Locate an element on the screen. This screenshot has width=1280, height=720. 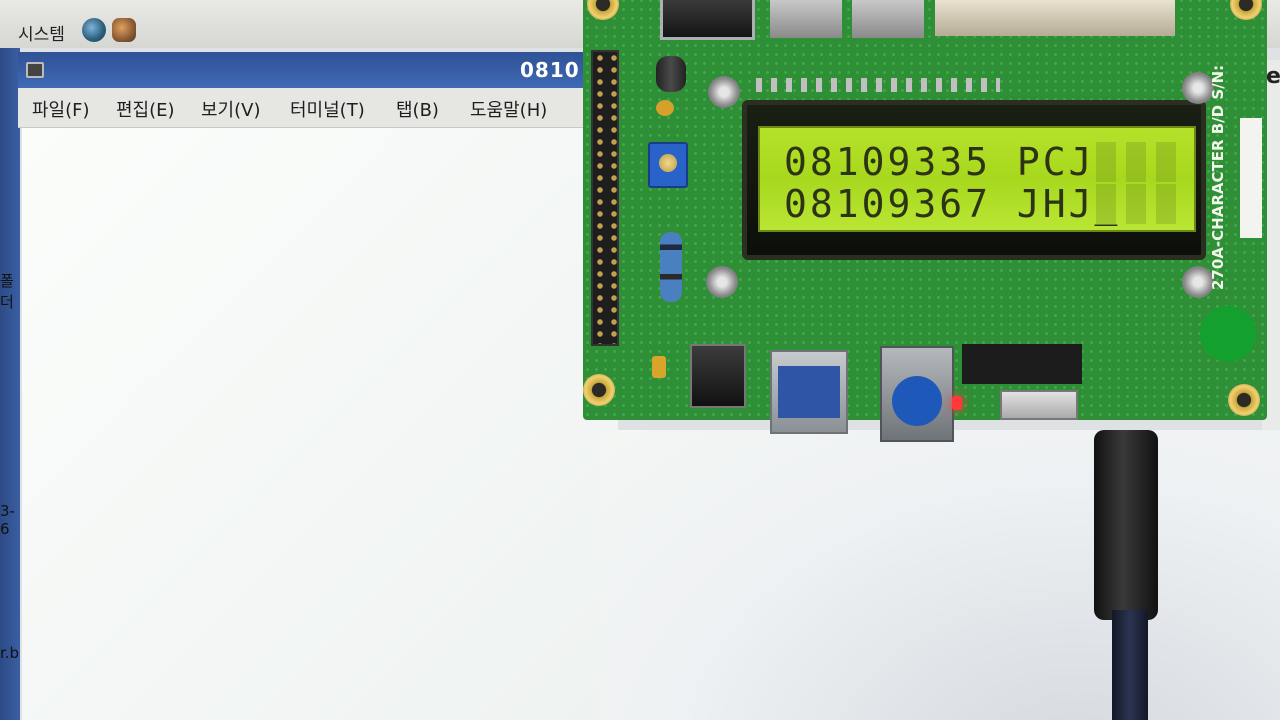
lcd-screen: 08109335 PCJ 08109367 JHJ_ is located at coordinates (977, 179).